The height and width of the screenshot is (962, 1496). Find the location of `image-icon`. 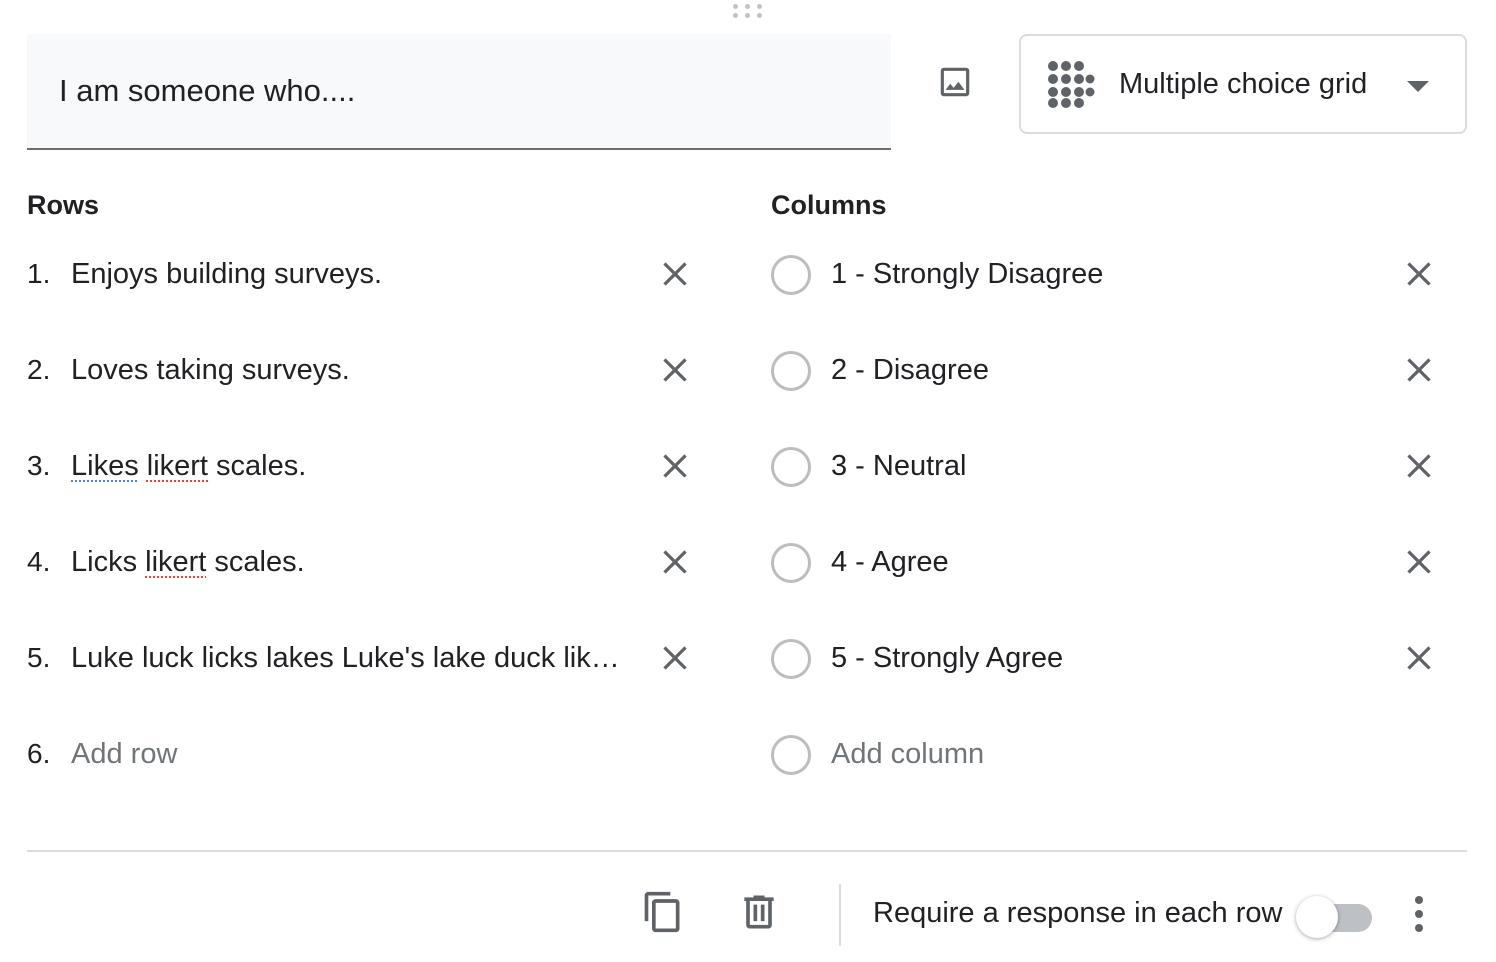

image-icon is located at coordinates (955, 82).